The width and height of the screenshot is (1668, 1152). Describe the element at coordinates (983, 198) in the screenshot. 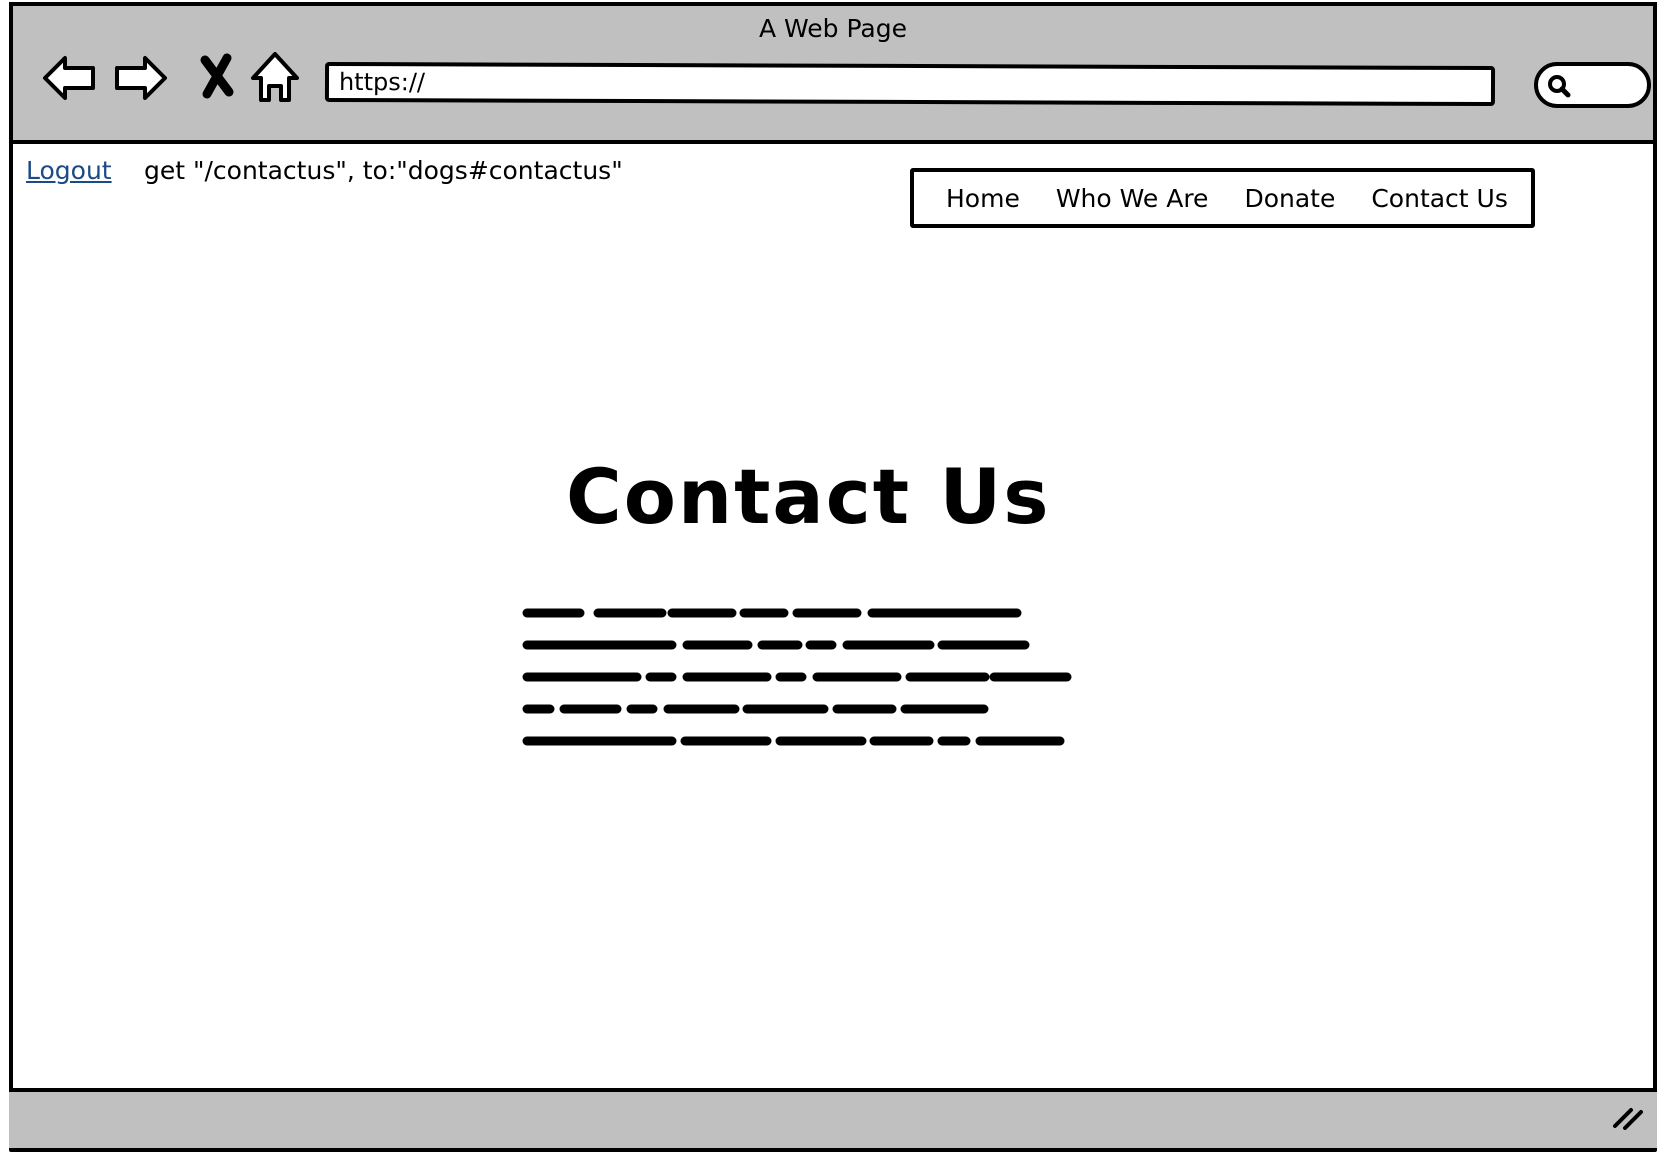

I see `nav-item-home: Home` at that location.